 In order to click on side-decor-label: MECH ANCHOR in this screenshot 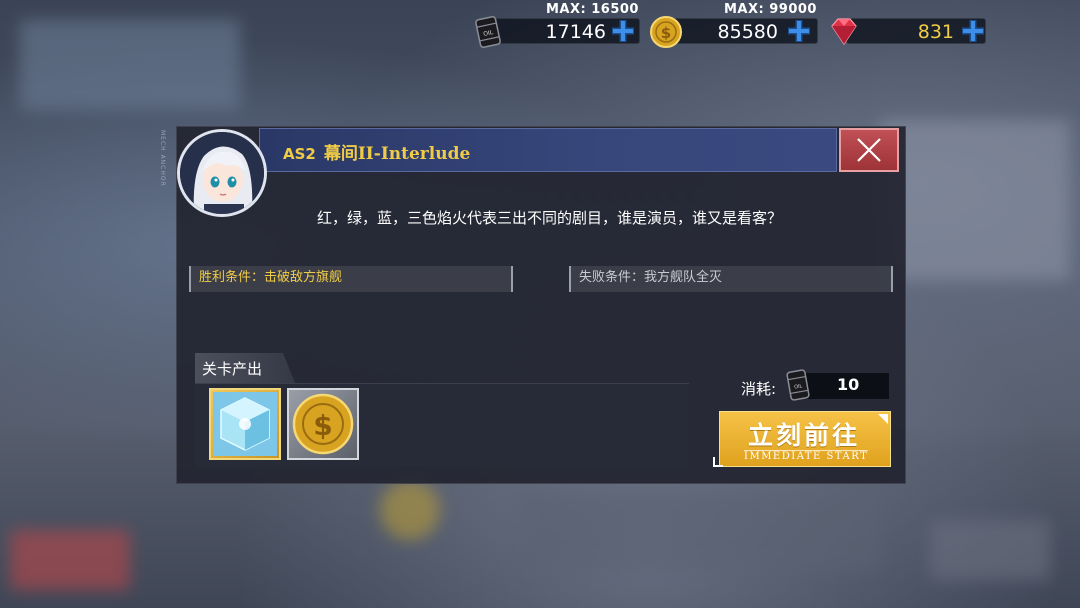, I will do `click(162, 158)`.